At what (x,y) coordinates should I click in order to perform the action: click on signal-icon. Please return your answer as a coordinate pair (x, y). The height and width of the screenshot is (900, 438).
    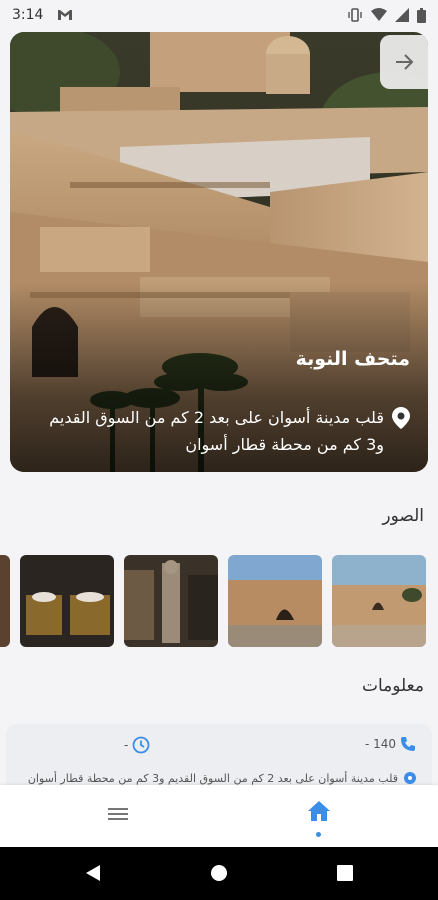
    Looking at the image, I should click on (402, 15).